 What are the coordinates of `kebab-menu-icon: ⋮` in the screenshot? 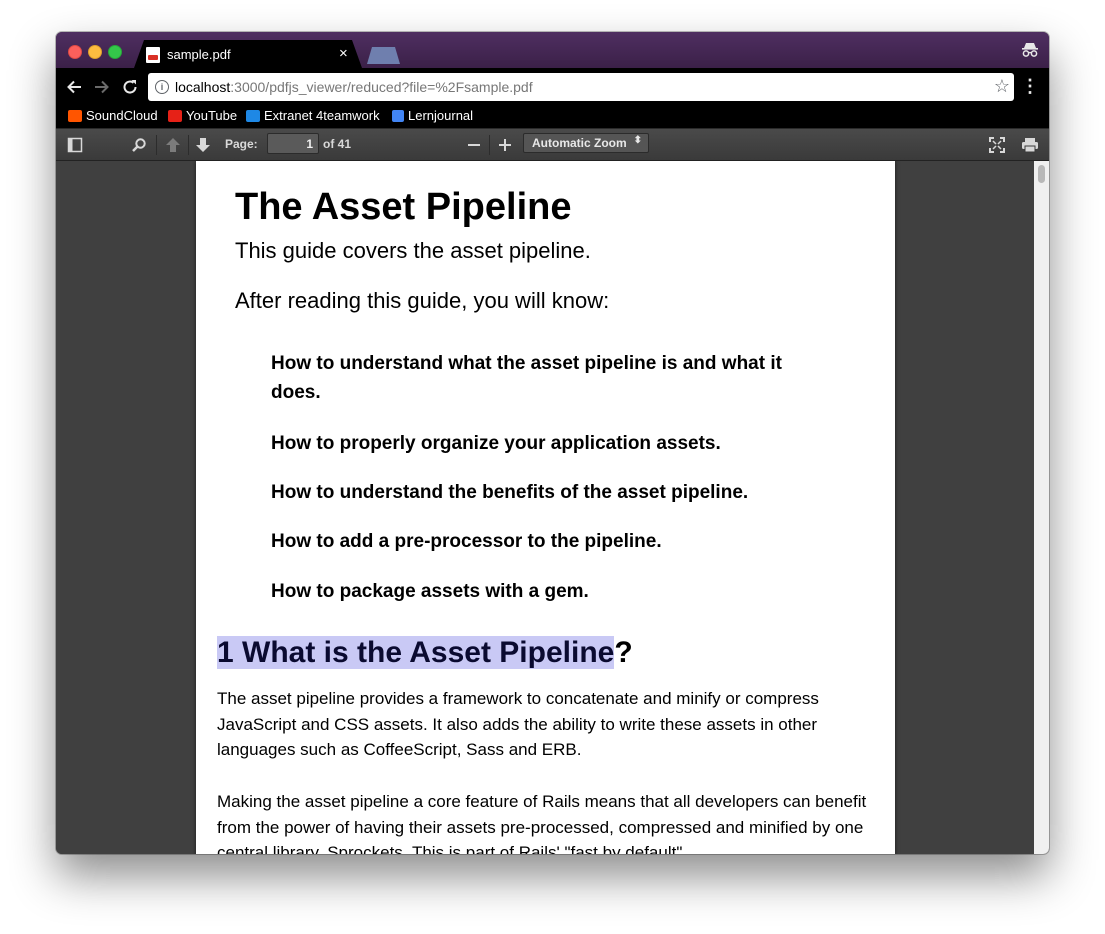 It's located at (1030, 86).